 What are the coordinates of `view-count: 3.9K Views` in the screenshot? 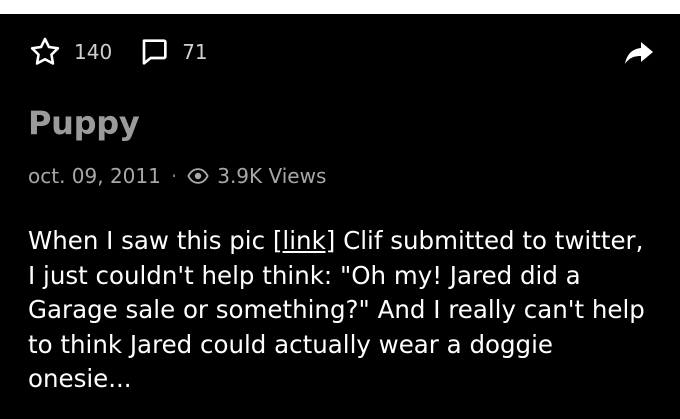 It's located at (272, 176).